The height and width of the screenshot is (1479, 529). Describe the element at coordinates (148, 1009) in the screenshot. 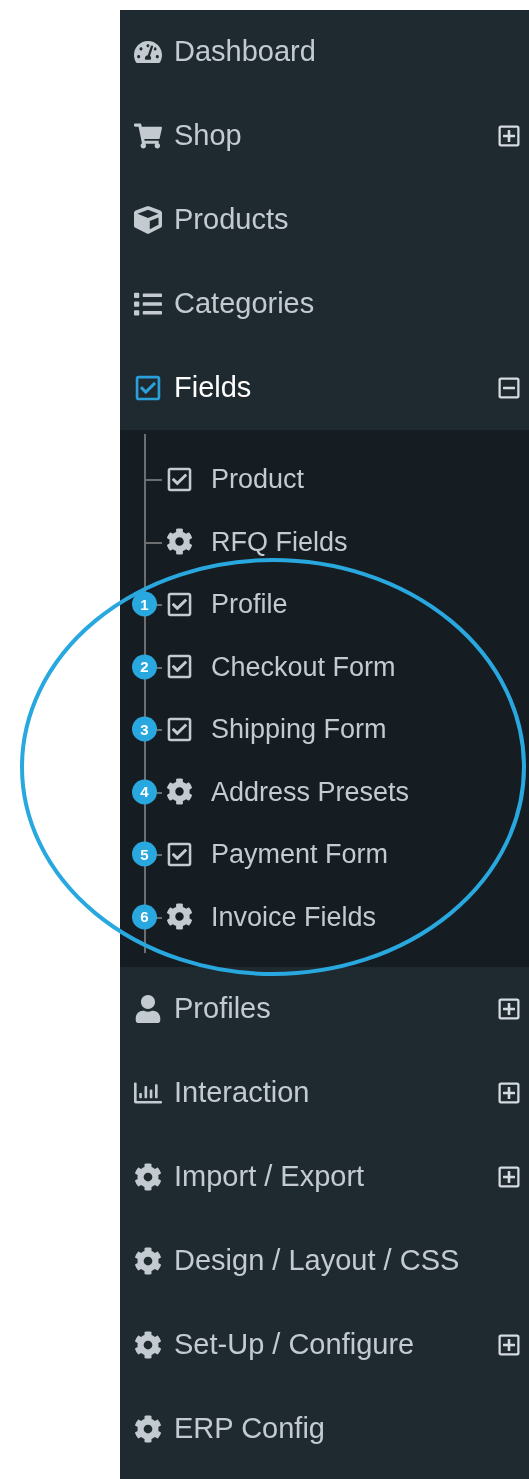

I see `user-icon` at that location.